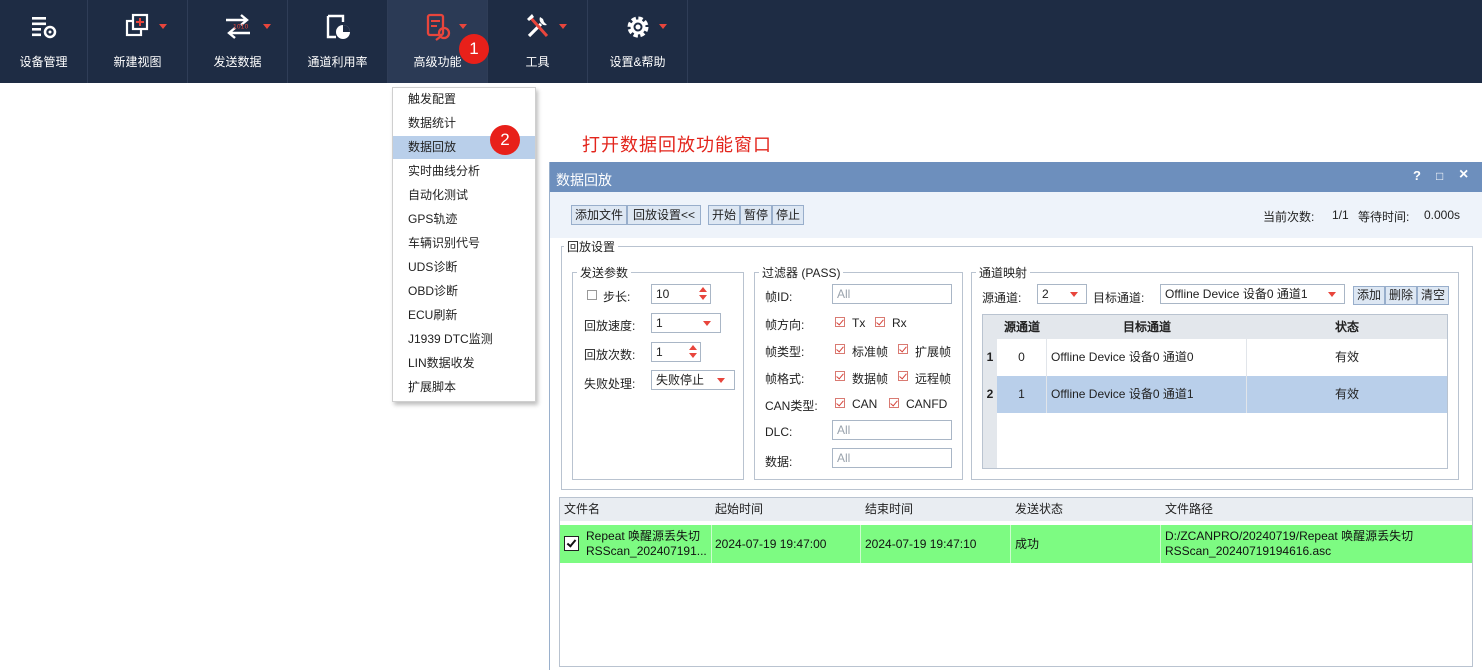 This screenshot has width=1482, height=670. Describe the element at coordinates (785, 352) in the screenshot. I see `frame-type-label: 帧类型:` at that location.